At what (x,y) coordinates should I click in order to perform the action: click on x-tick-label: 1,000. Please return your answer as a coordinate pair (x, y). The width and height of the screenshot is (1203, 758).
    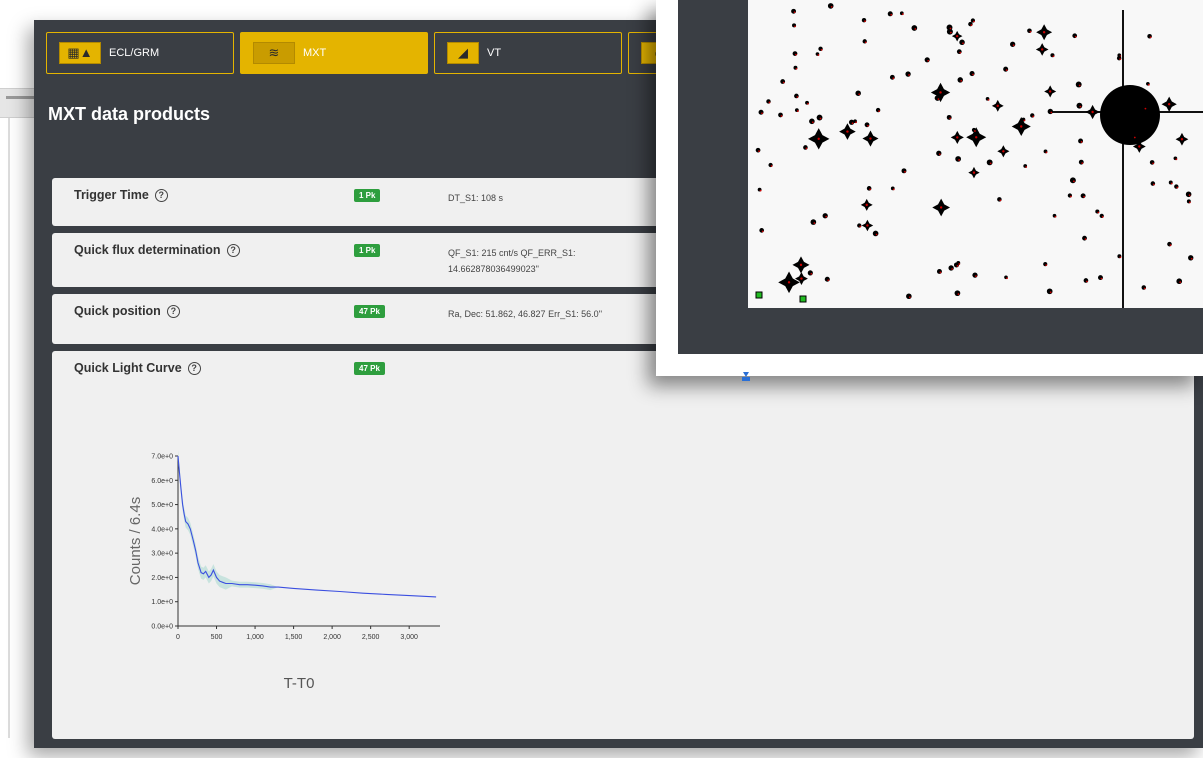
    Looking at the image, I should click on (255, 637).